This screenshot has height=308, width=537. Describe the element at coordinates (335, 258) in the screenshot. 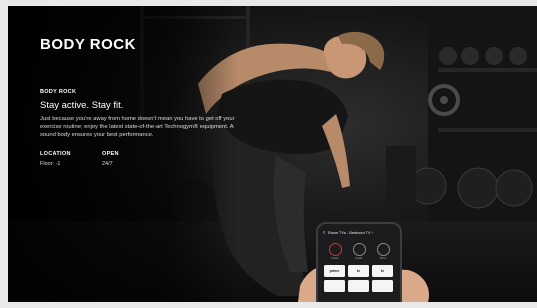

I see `power-button-label: Power` at that location.